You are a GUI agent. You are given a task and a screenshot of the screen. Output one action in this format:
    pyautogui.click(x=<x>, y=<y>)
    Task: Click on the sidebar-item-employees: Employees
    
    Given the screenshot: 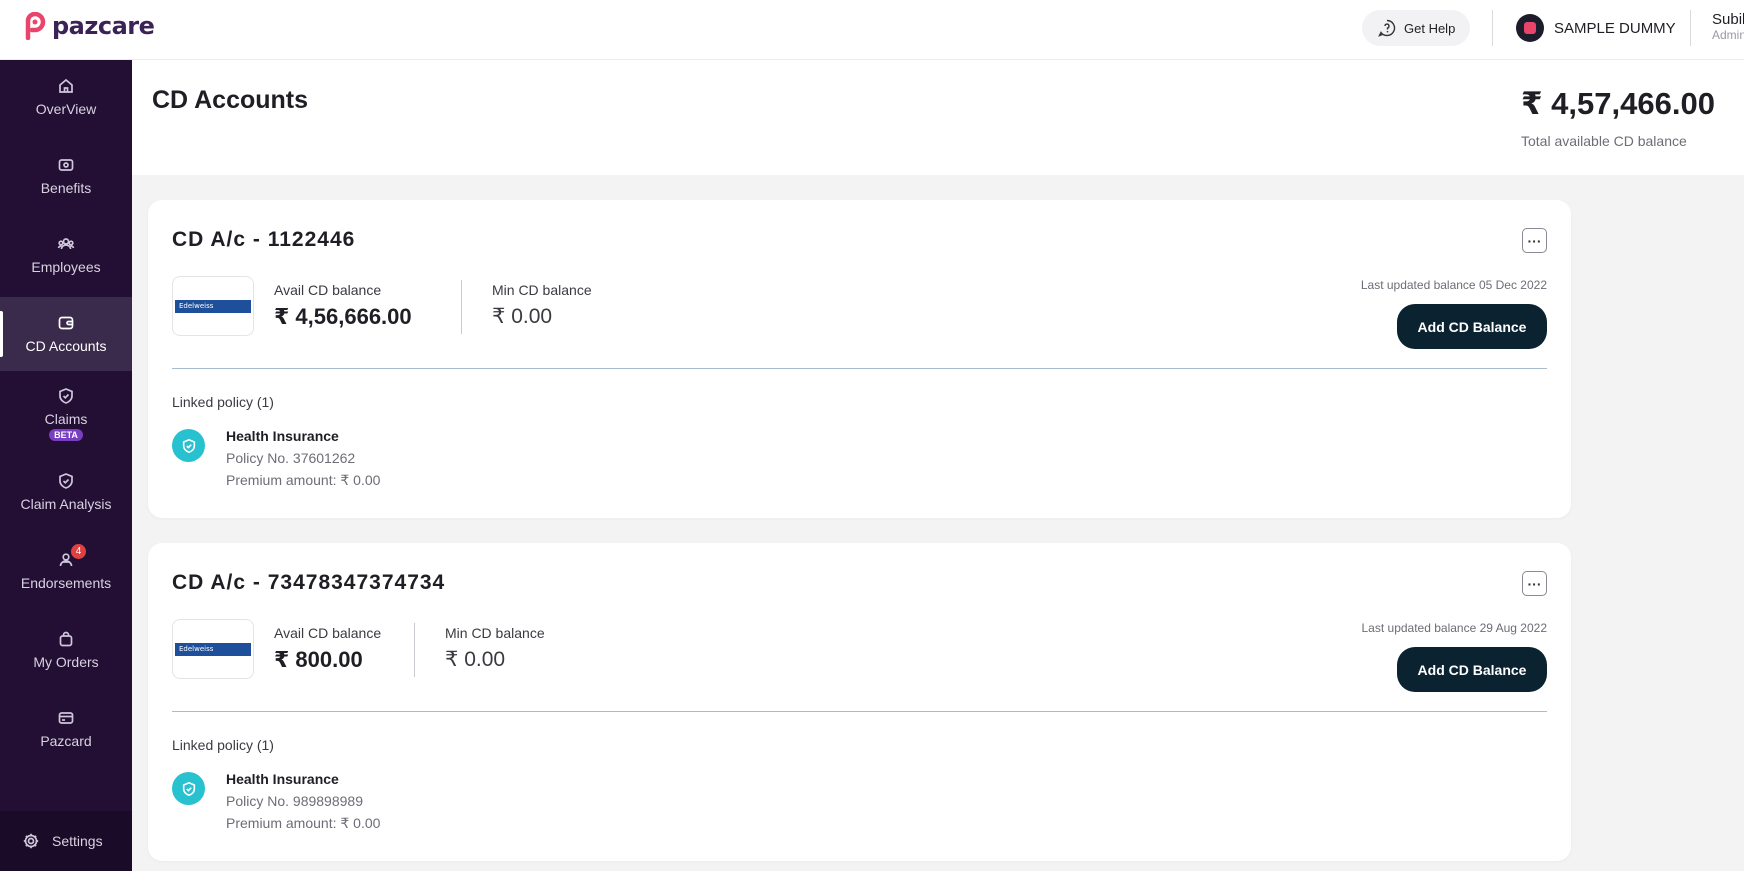 What is the action you would take?
    pyautogui.click(x=66, y=255)
    